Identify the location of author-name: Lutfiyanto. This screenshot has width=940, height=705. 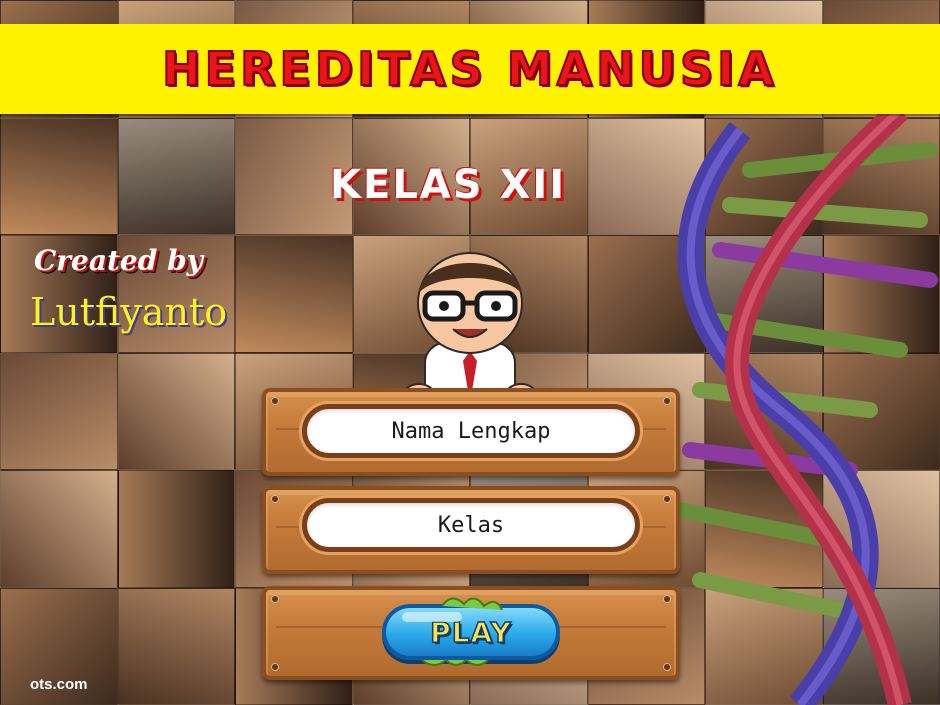
(129, 312).